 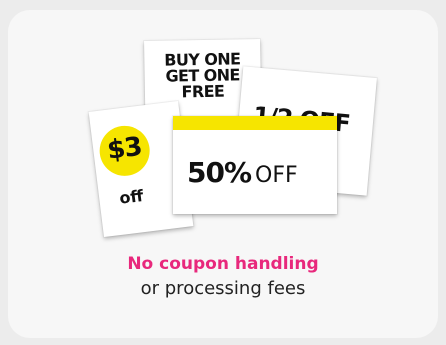 What do you see at coordinates (223, 288) in the screenshot?
I see `feature-subtitle: or processing fees` at bounding box center [223, 288].